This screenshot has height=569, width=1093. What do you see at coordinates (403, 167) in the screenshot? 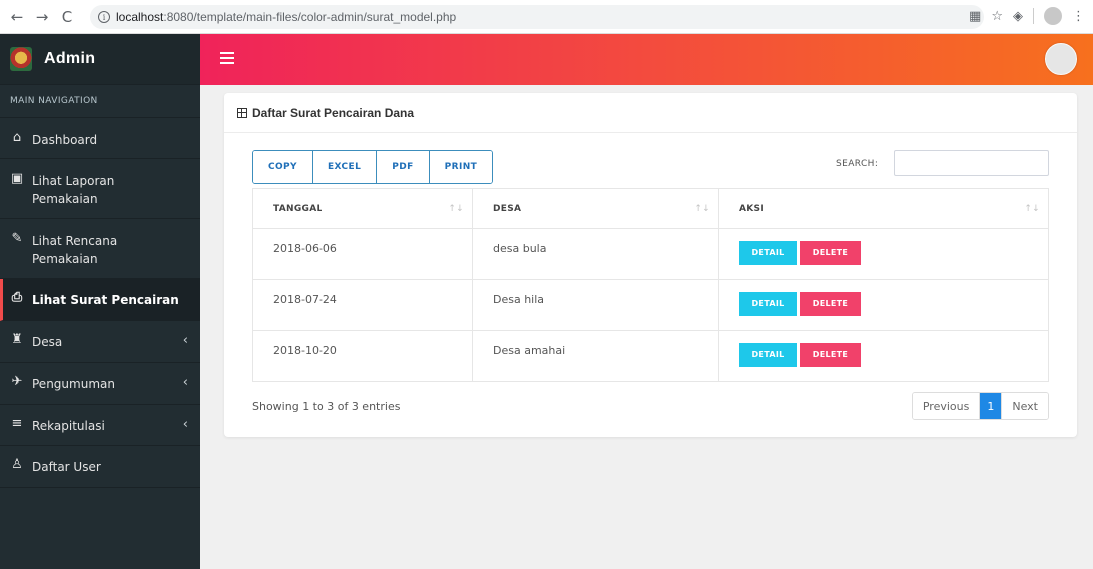
I see `pdf-button: PDF` at bounding box center [403, 167].